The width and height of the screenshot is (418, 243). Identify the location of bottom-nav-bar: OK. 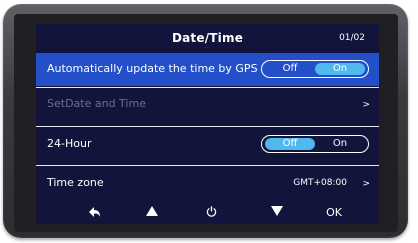
(207, 213).